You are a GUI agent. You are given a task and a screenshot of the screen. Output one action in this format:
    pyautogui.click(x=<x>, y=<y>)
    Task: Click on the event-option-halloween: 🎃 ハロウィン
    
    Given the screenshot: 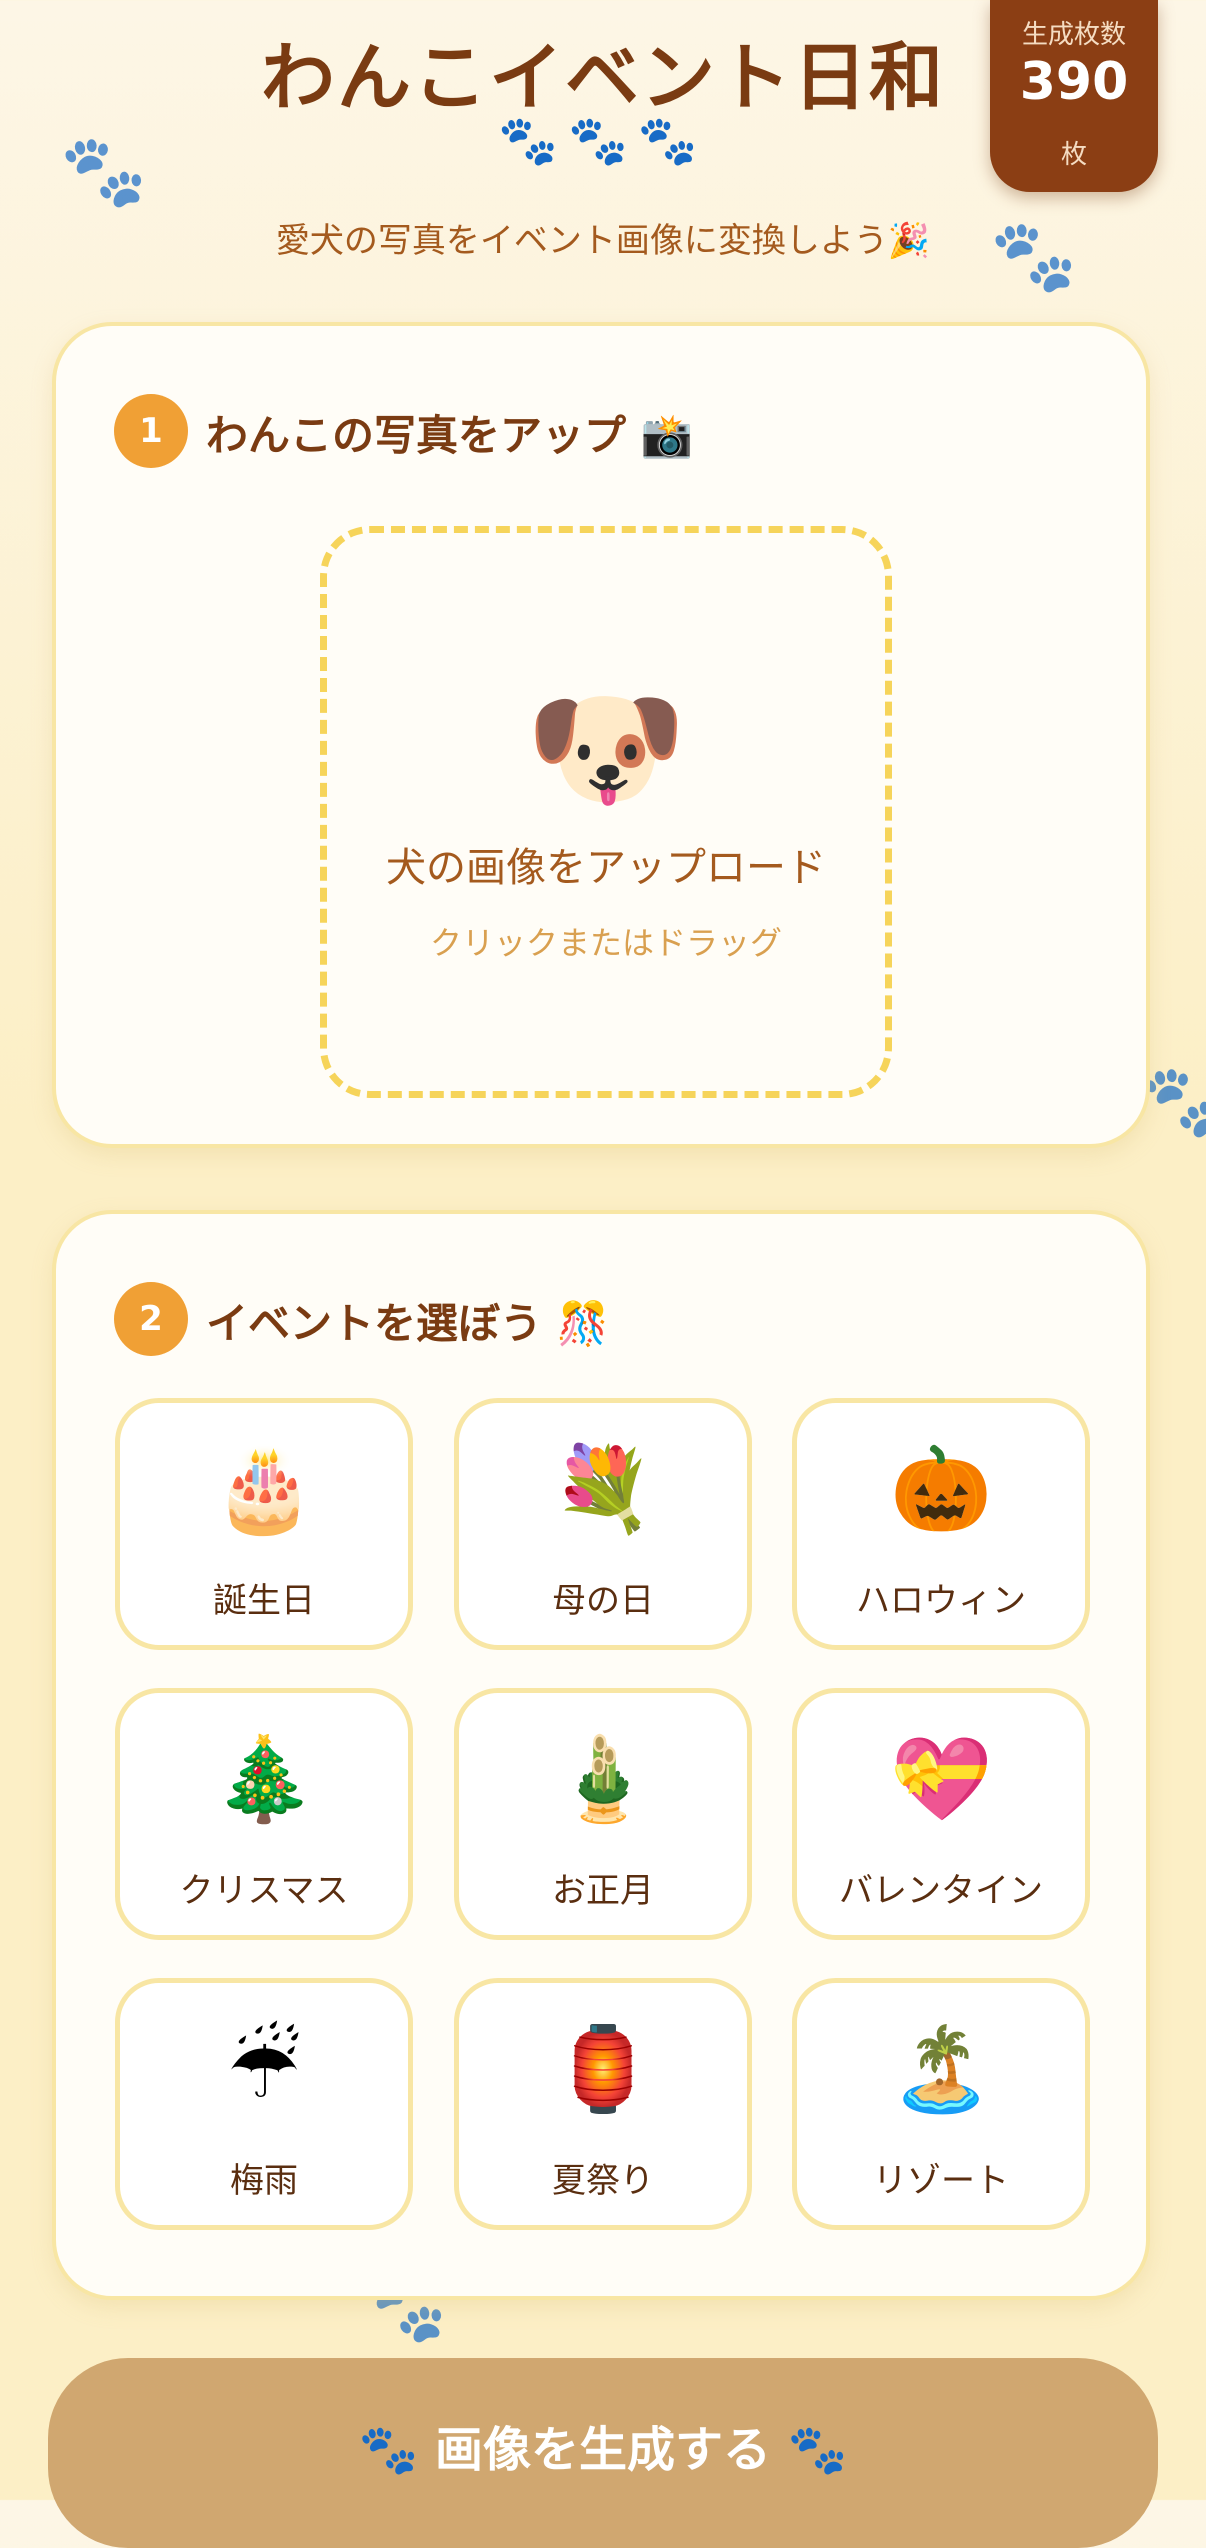 What is the action you would take?
    pyautogui.click(x=941, y=1524)
    